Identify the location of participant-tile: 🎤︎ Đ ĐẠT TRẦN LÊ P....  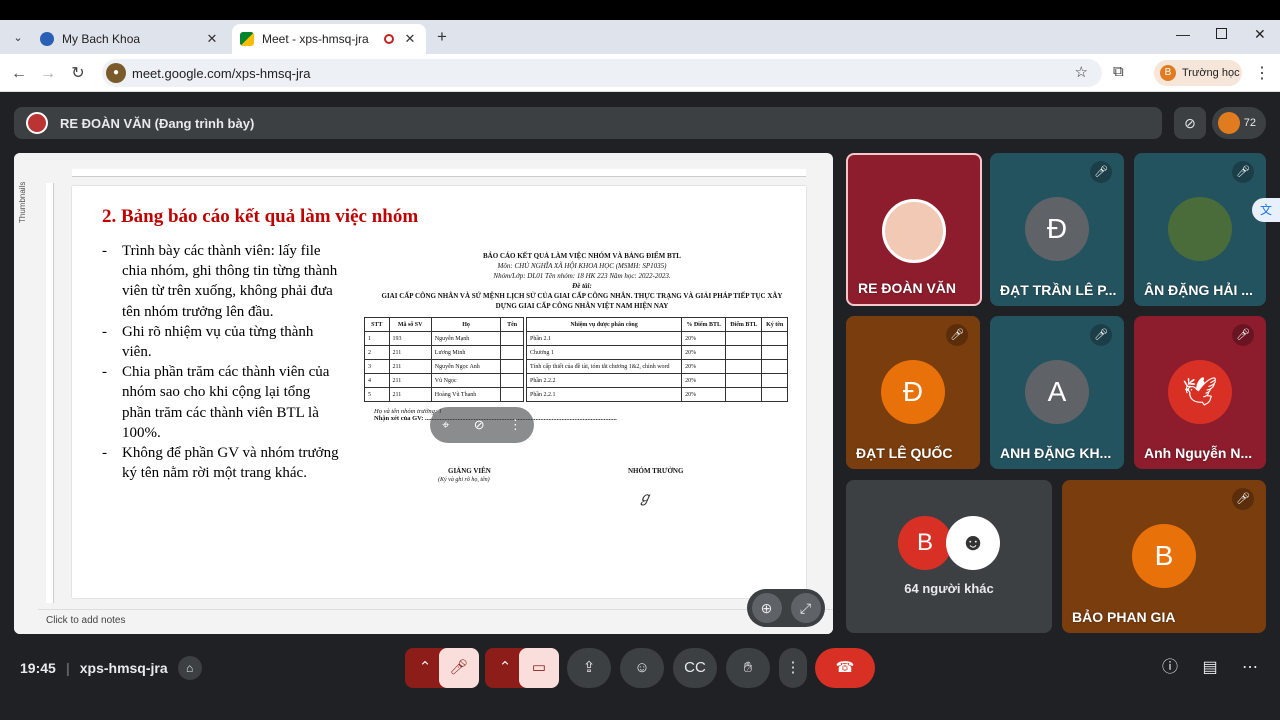
(1057, 229).